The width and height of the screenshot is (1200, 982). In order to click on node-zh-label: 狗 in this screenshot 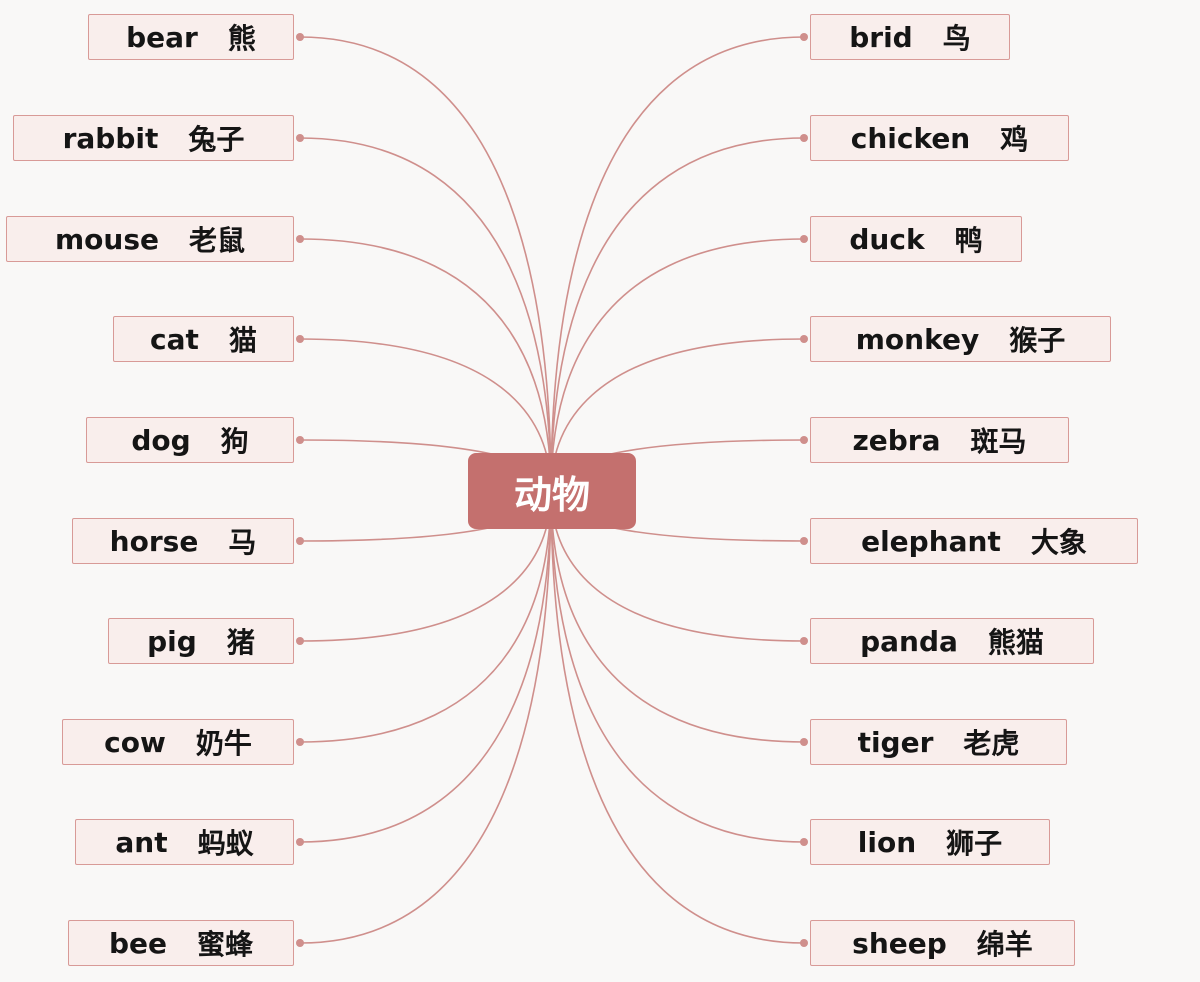, I will do `click(234, 441)`.